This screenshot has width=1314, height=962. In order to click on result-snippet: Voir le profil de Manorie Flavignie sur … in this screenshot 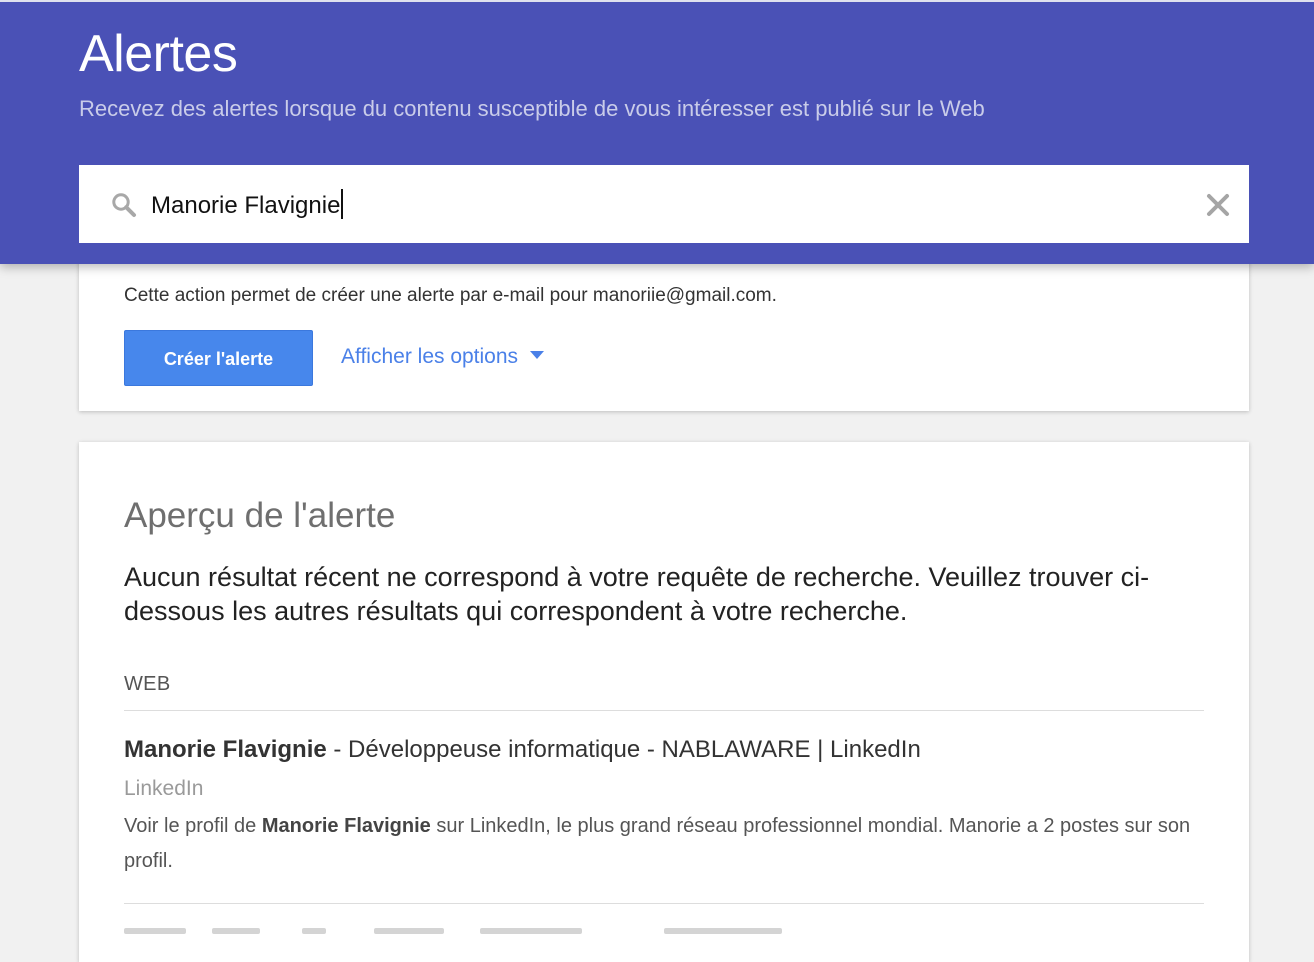, I will do `click(664, 844)`.